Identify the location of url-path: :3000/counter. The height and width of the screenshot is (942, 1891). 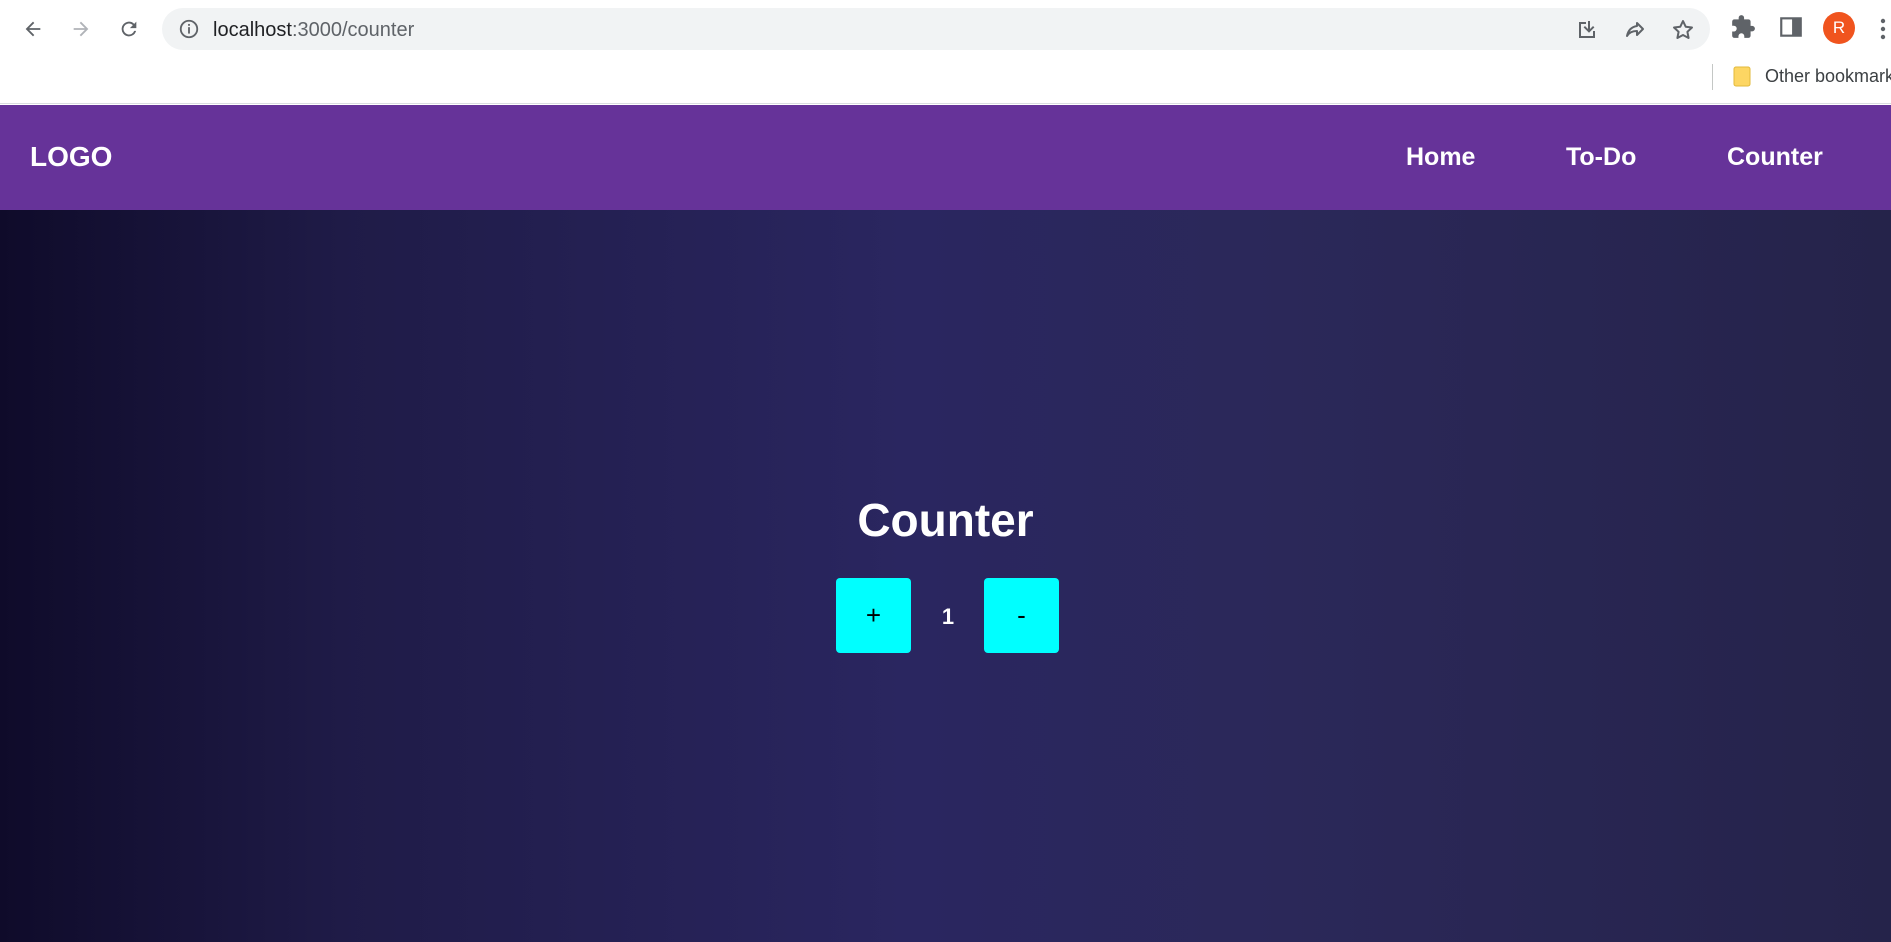
(353, 30).